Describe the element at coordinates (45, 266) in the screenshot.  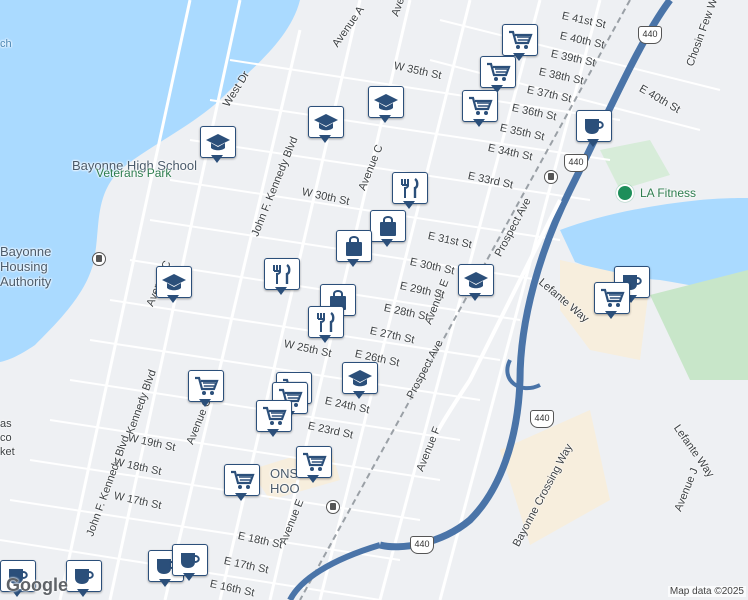
I see `place-label-housing-authority: Bayonne Housing Authority` at that location.